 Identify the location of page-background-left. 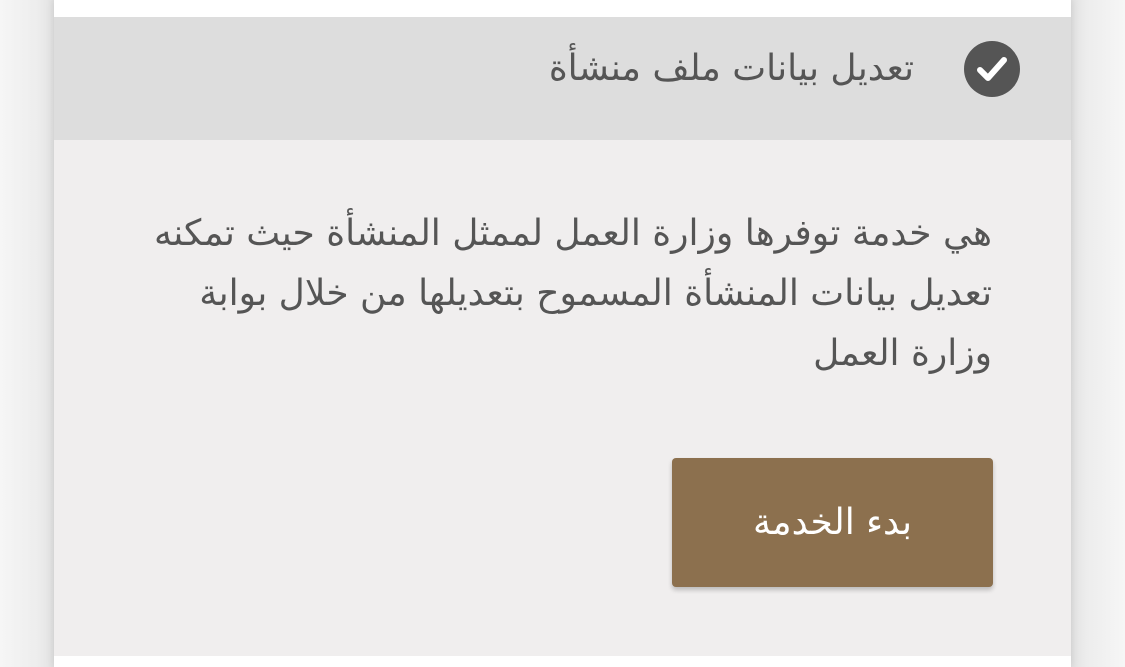
(27, 333).